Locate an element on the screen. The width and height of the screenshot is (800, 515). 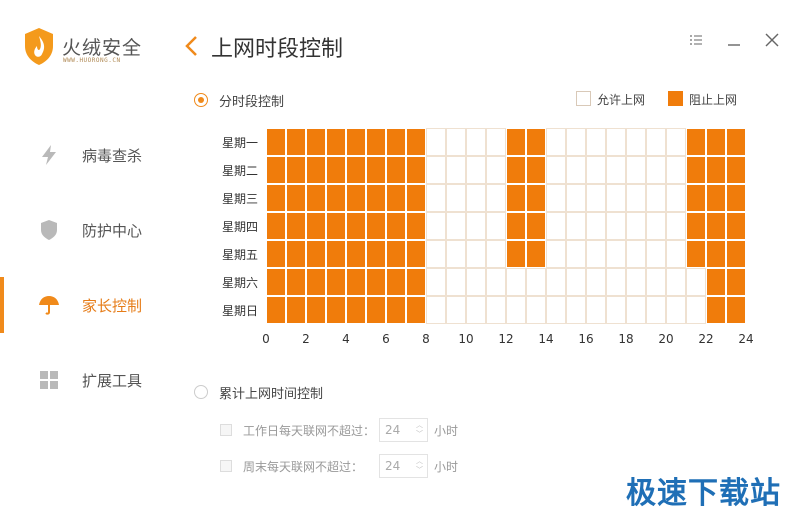
weekend-limit-checkbox is located at coordinates (226, 466).